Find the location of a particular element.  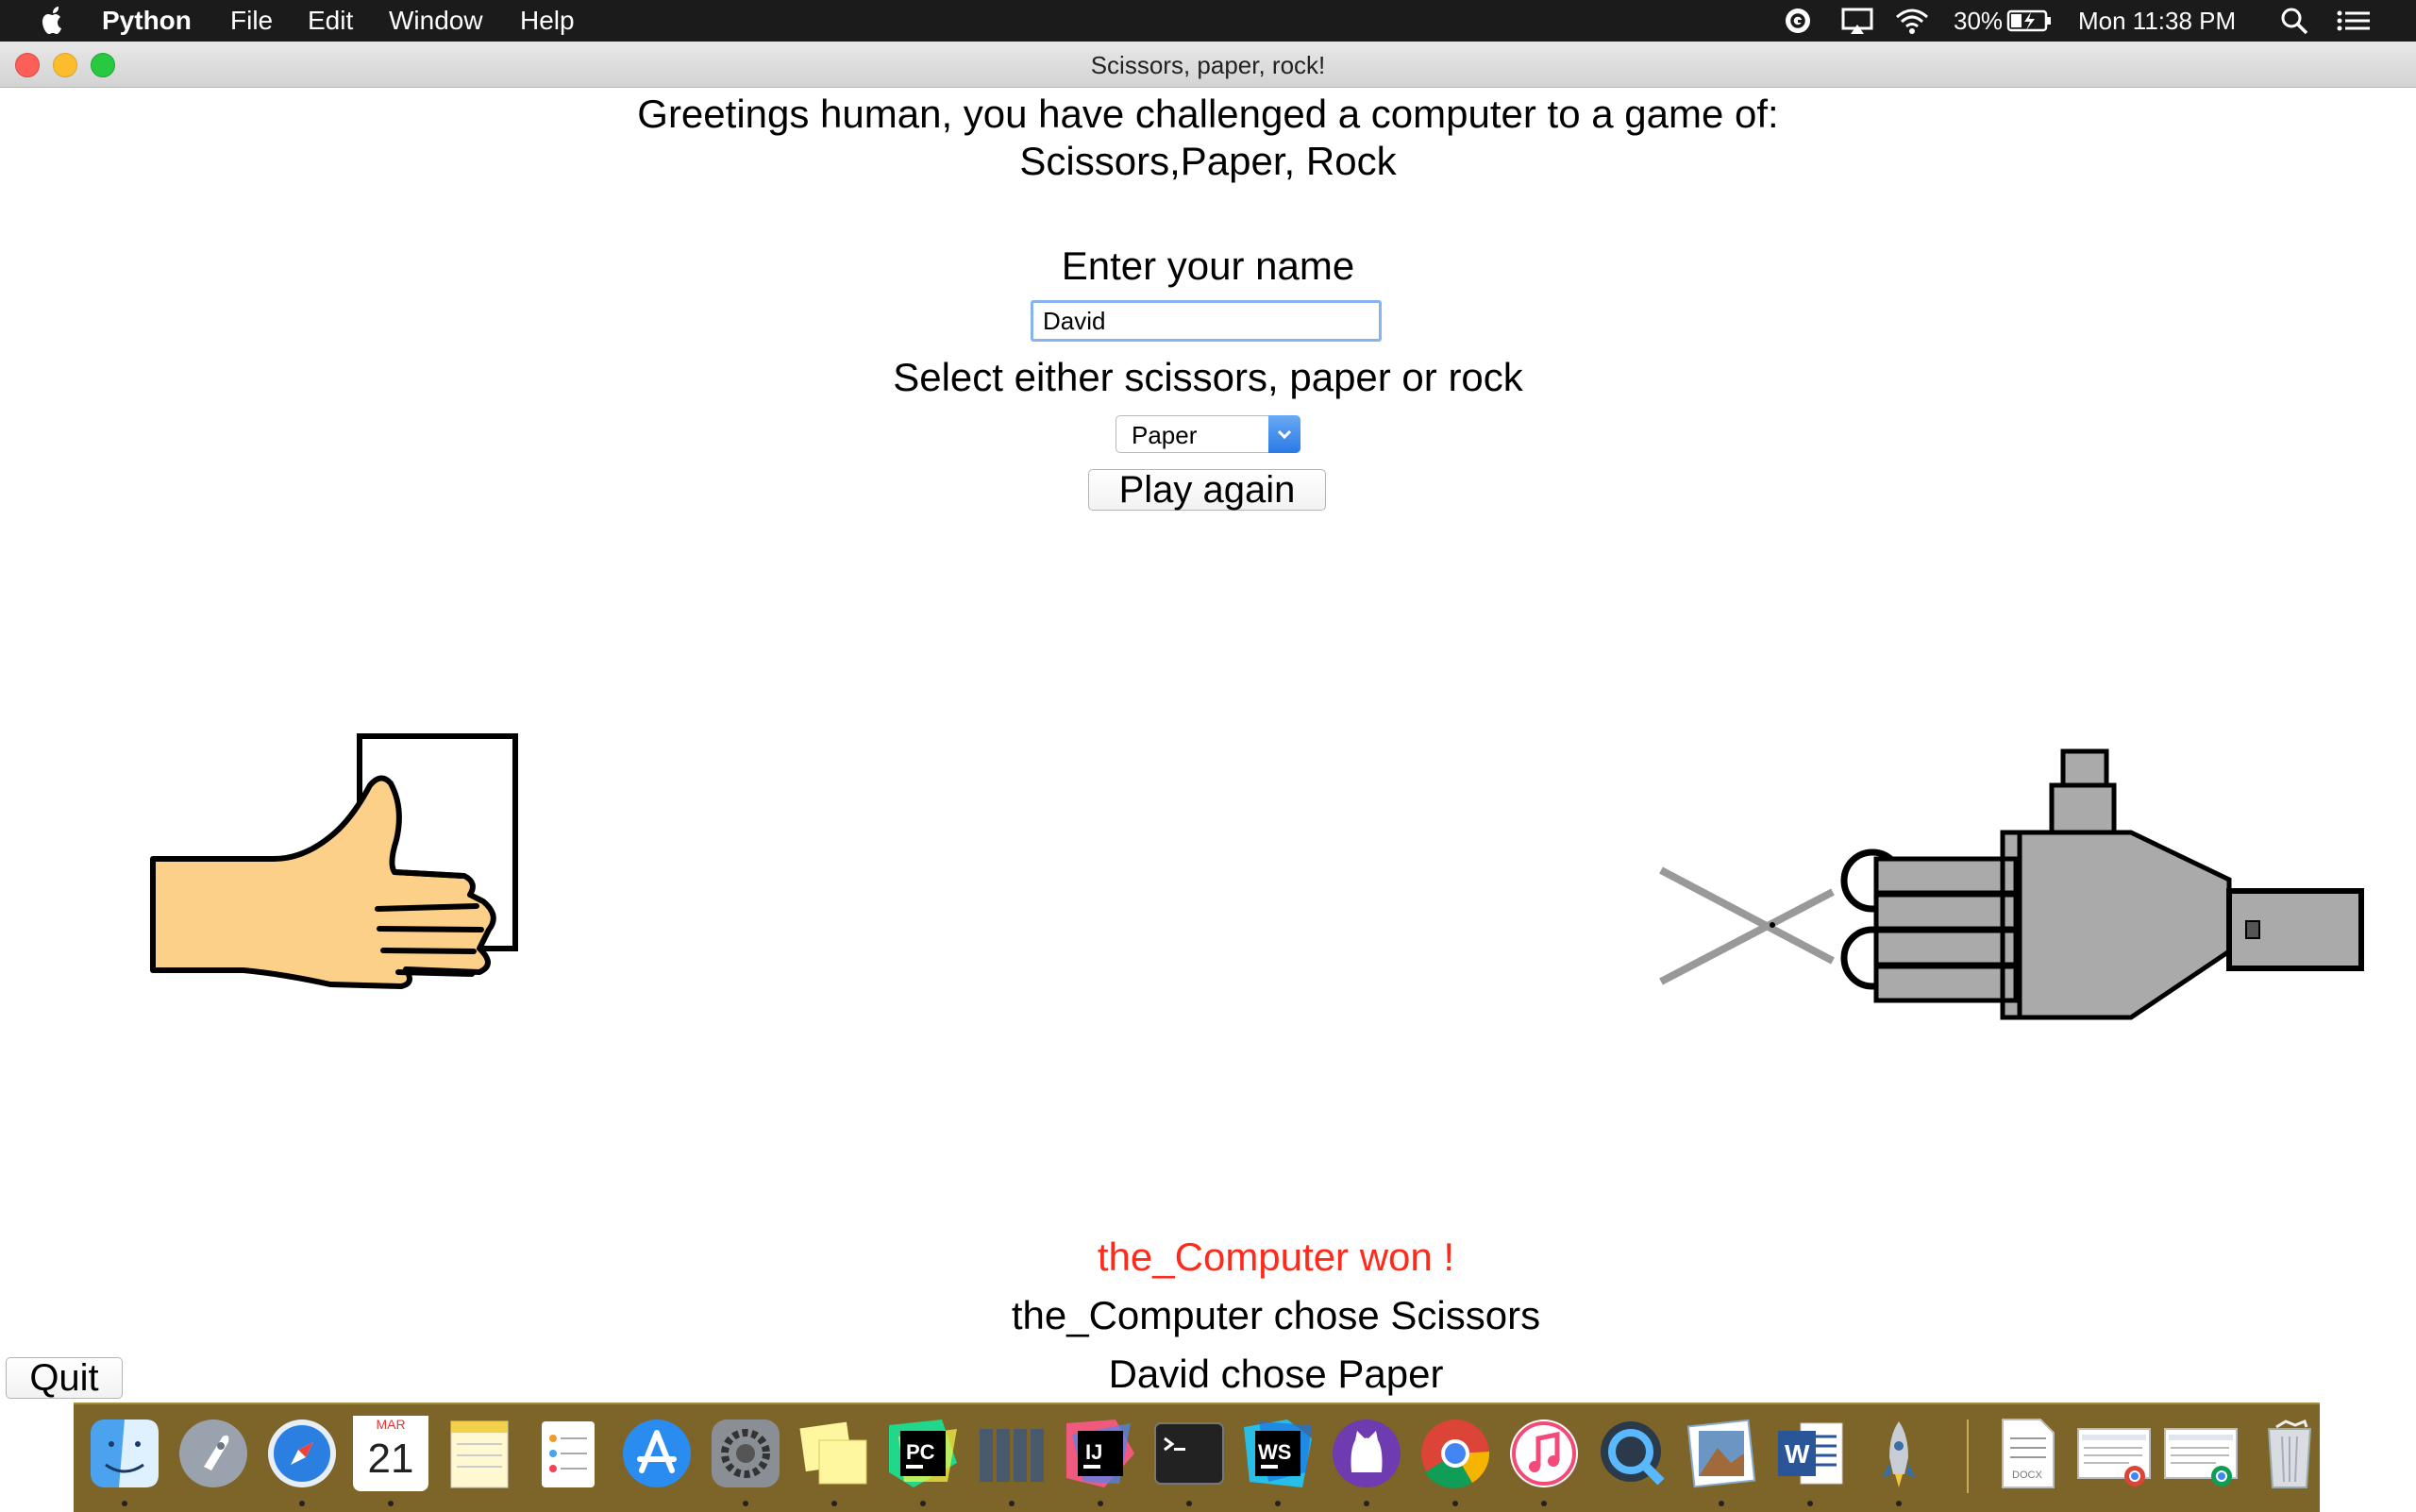

quit-button: Quit is located at coordinates (64, 1378).